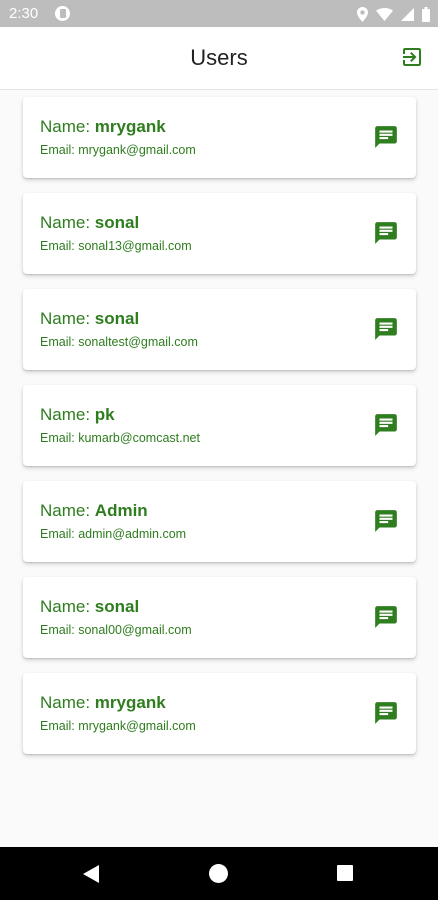 The height and width of the screenshot is (900, 438). What do you see at coordinates (135, 630) in the screenshot?
I see `user-email: sonal00@gmail.com` at bounding box center [135, 630].